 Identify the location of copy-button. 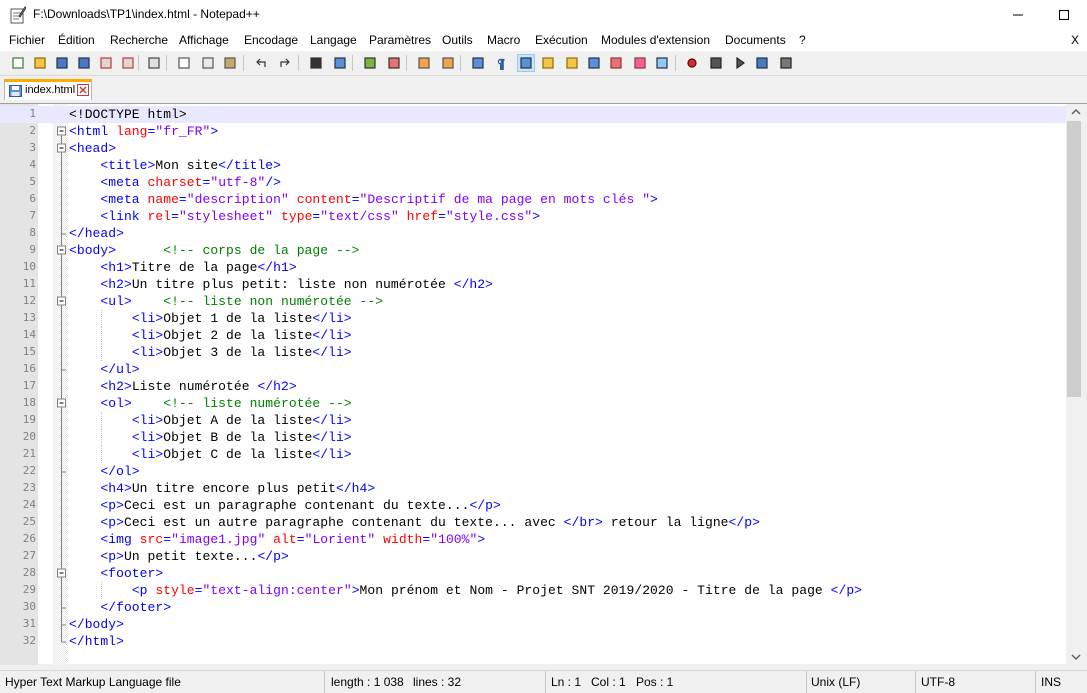
(208, 63).